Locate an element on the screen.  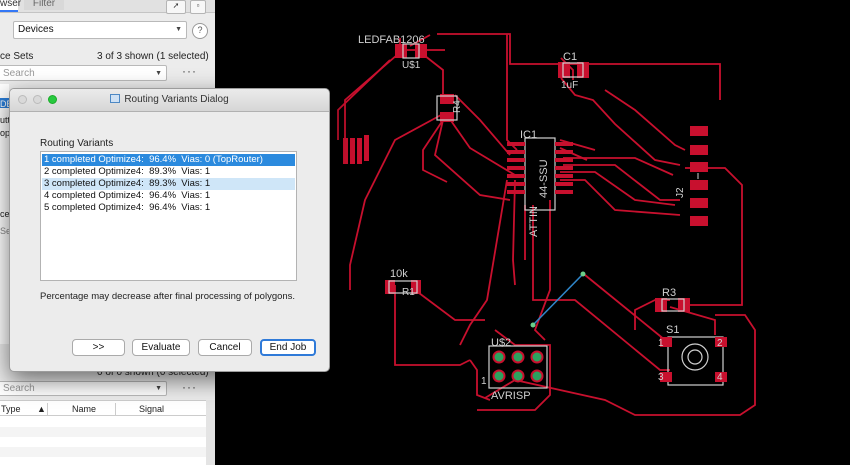
s1-pin-label: 3 is located at coordinates (661, 377).